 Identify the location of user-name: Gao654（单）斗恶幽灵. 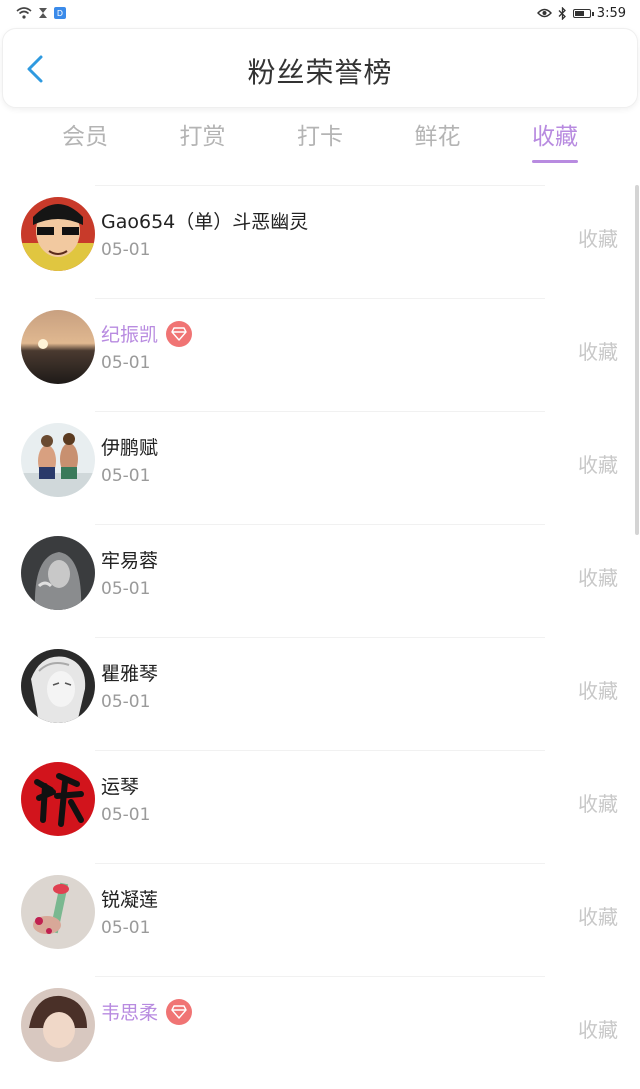
(205, 222).